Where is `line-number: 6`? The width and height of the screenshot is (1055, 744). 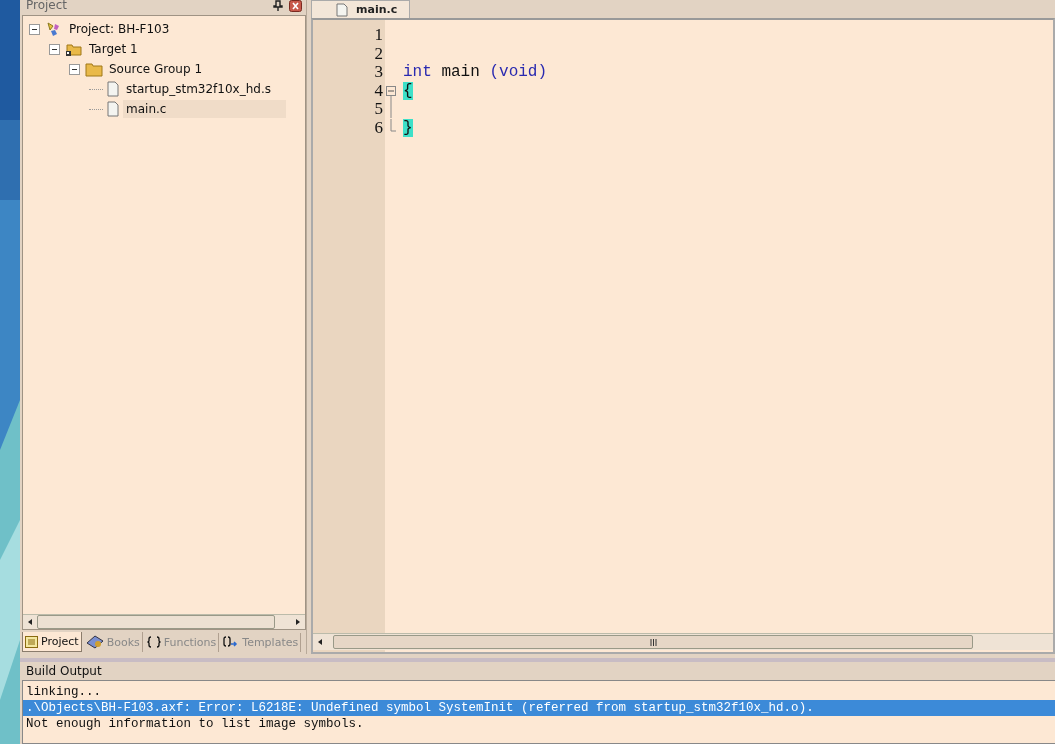 line-number: 6 is located at coordinates (378, 127).